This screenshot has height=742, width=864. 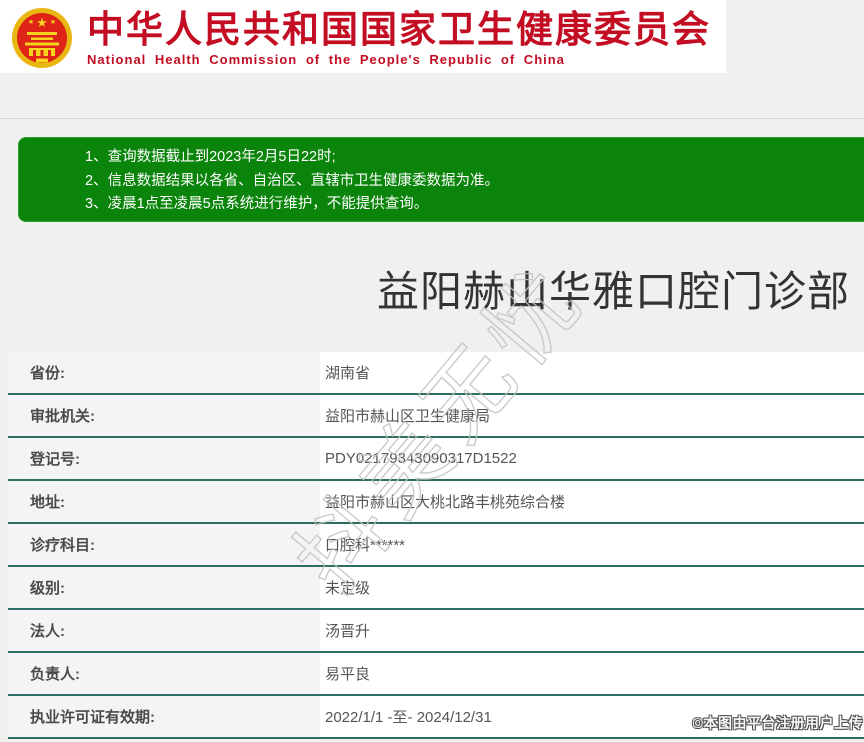 I want to click on table-row-level: 级别: 未定级, so click(x=436, y=588).